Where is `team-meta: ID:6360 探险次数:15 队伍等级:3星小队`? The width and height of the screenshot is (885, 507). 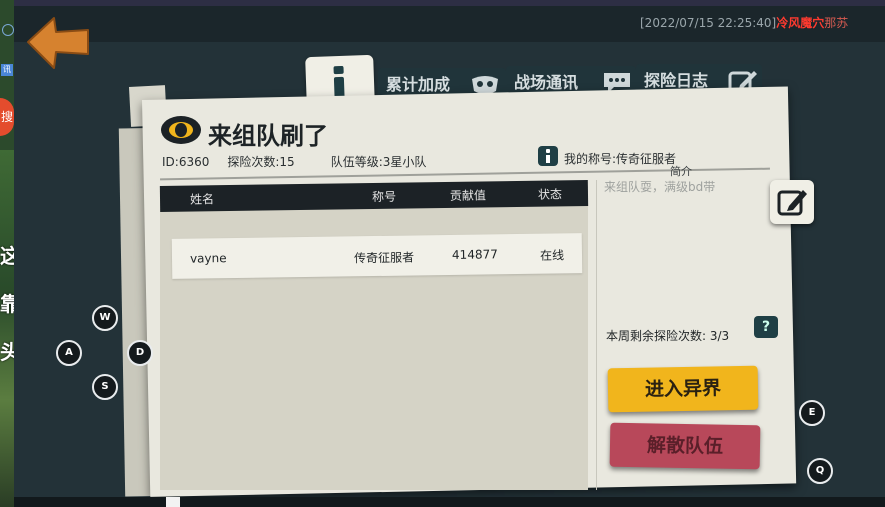 team-meta: ID:6360 探险次数:15 队伍等级:3星小队 is located at coordinates (303, 161).